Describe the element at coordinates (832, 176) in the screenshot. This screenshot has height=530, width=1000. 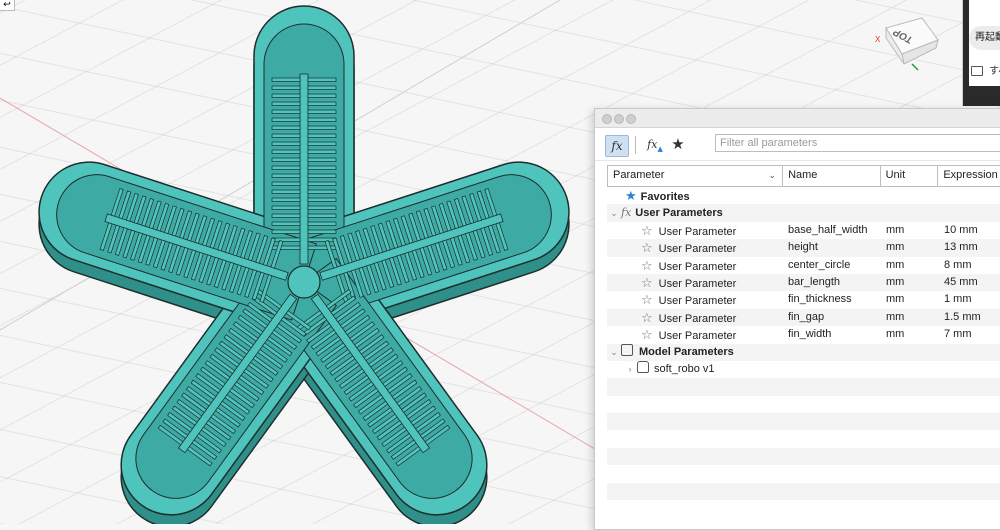
I see `column-header-name: Name` at that location.